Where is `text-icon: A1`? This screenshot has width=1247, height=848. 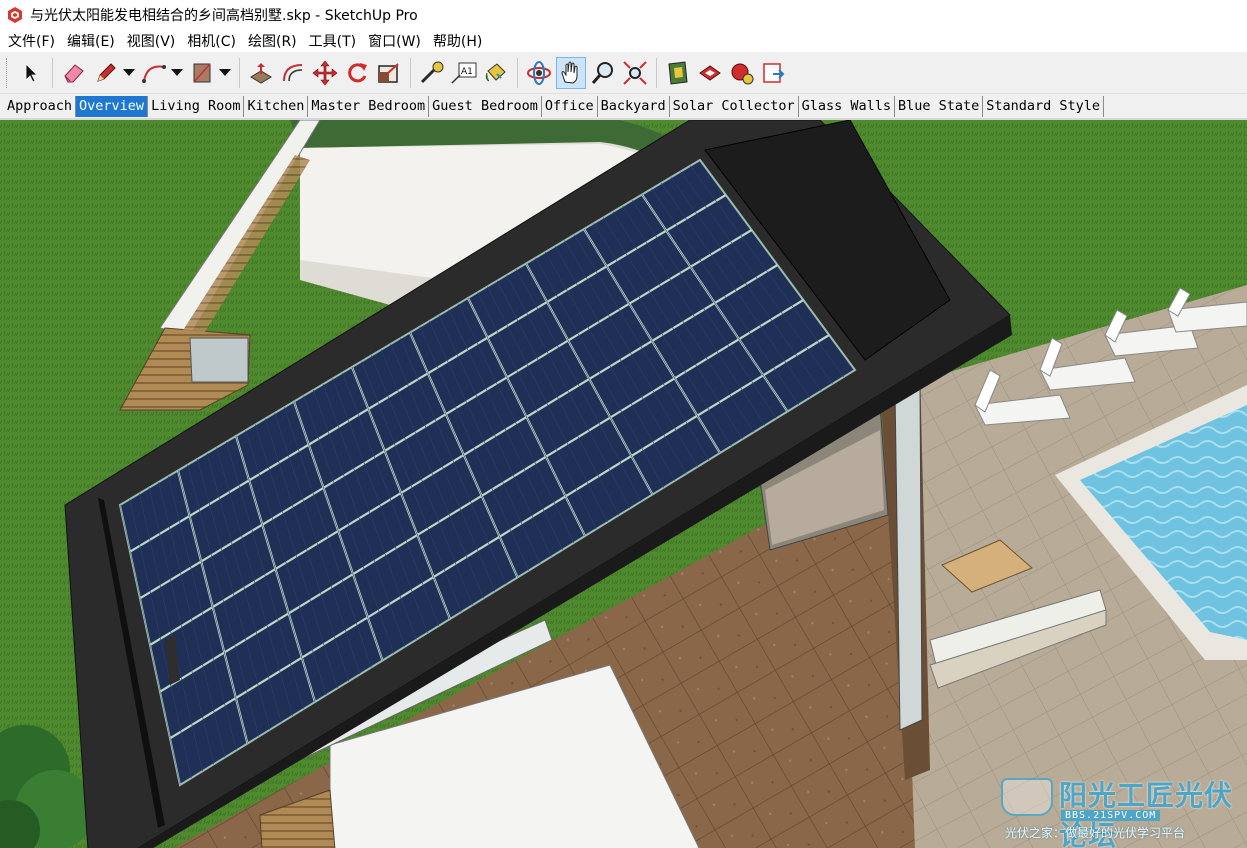
text-icon: A1 is located at coordinates (464, 73).